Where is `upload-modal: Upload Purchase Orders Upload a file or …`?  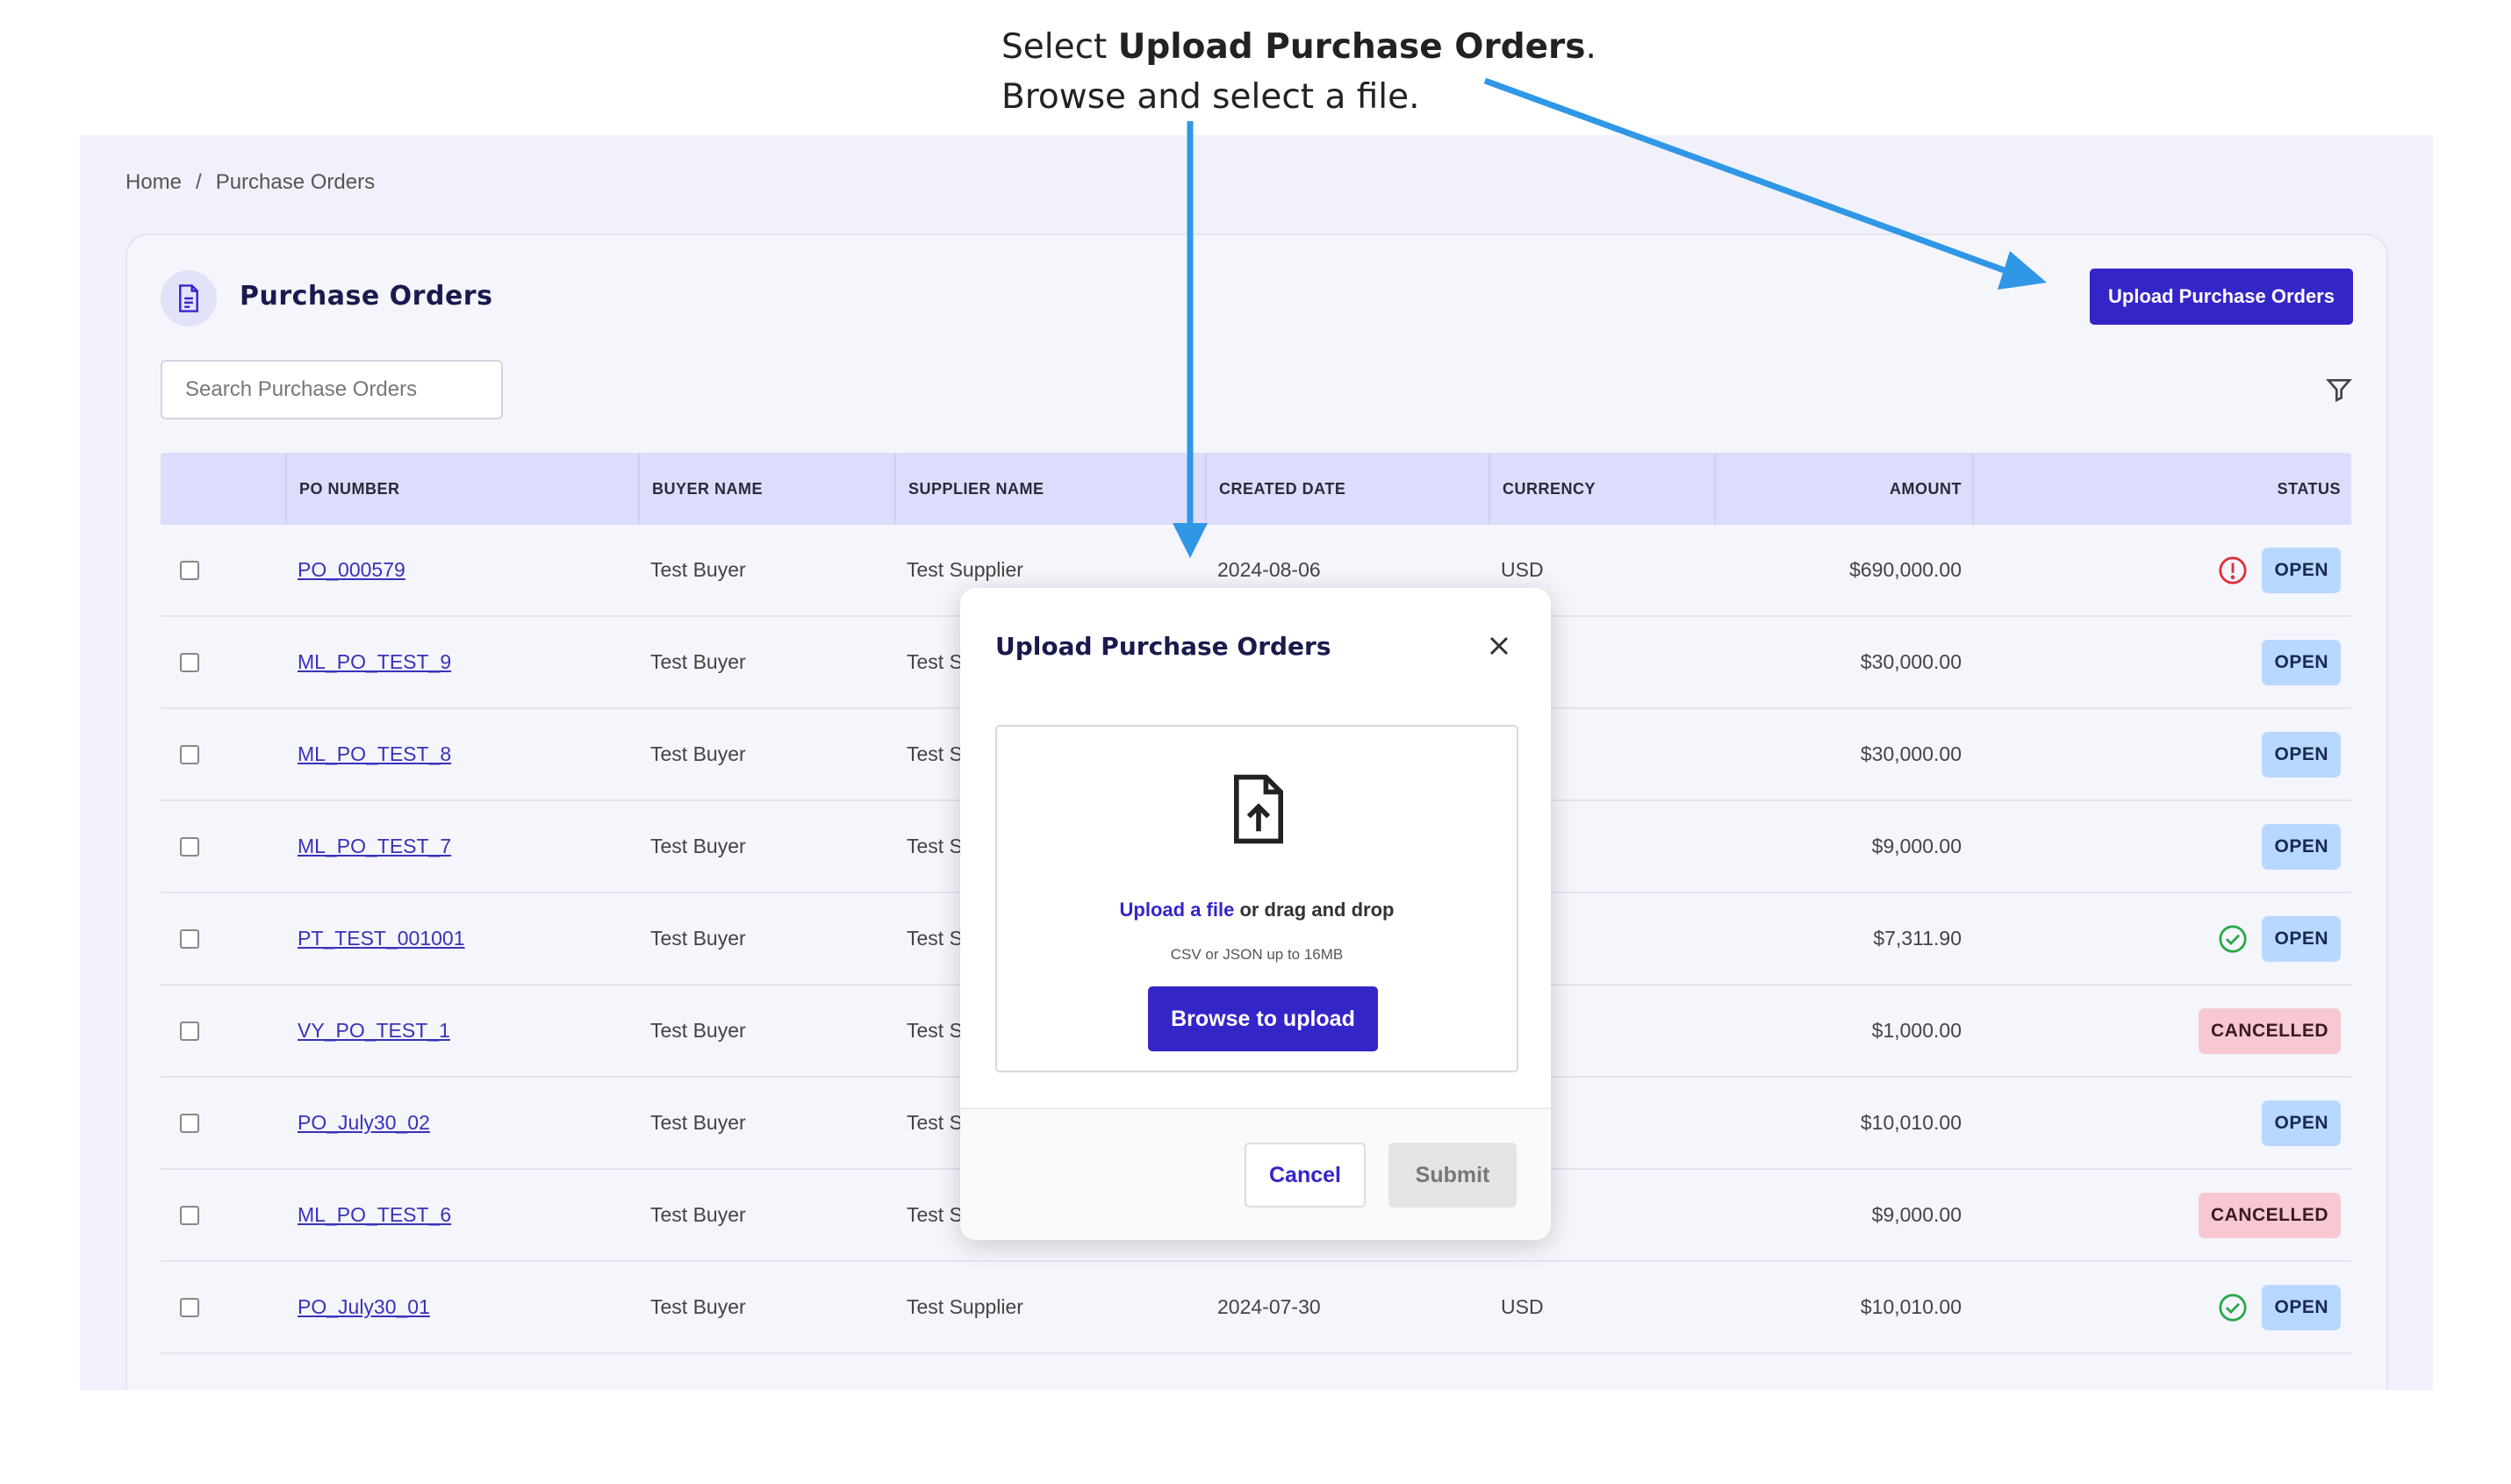 upload-modal: Upload Purchase Orders Upload a file or … is located at coordinates (1255, 914).